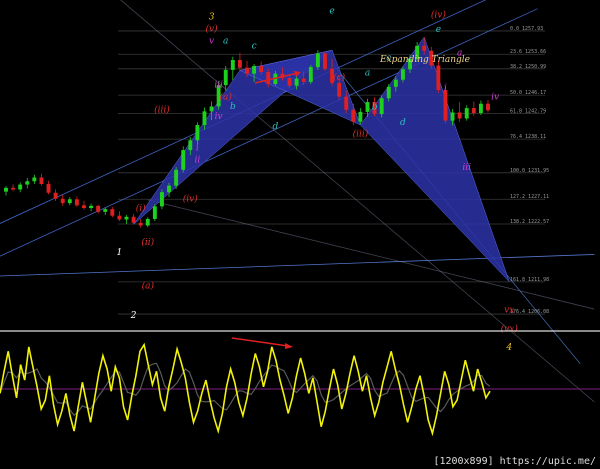 The width and height of the screenshot is (600, 469). What do you see at coordinates (514, 461) in the screenshot?
I see `watermark: [1200x899] https://upic.me/` at bounding box center [514, 461].